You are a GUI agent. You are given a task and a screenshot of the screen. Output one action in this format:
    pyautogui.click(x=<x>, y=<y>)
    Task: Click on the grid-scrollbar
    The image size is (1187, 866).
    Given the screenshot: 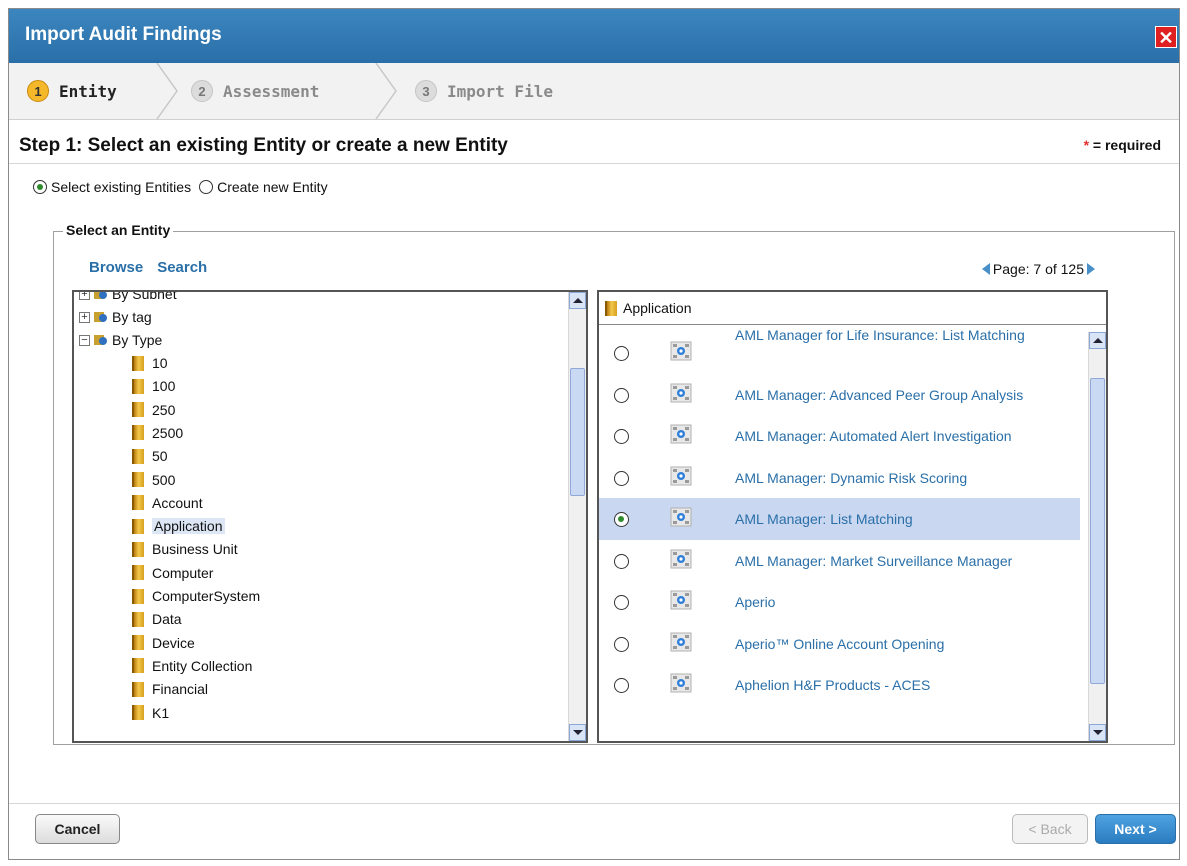 What is the action you would take?
    pyautogui.click(x=1097, y=536)
    